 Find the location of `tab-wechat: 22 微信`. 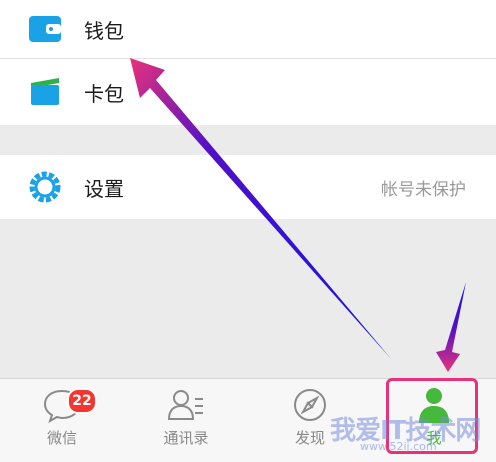

tab-wechat: 22 微信 is located at coordinates (62, 420).